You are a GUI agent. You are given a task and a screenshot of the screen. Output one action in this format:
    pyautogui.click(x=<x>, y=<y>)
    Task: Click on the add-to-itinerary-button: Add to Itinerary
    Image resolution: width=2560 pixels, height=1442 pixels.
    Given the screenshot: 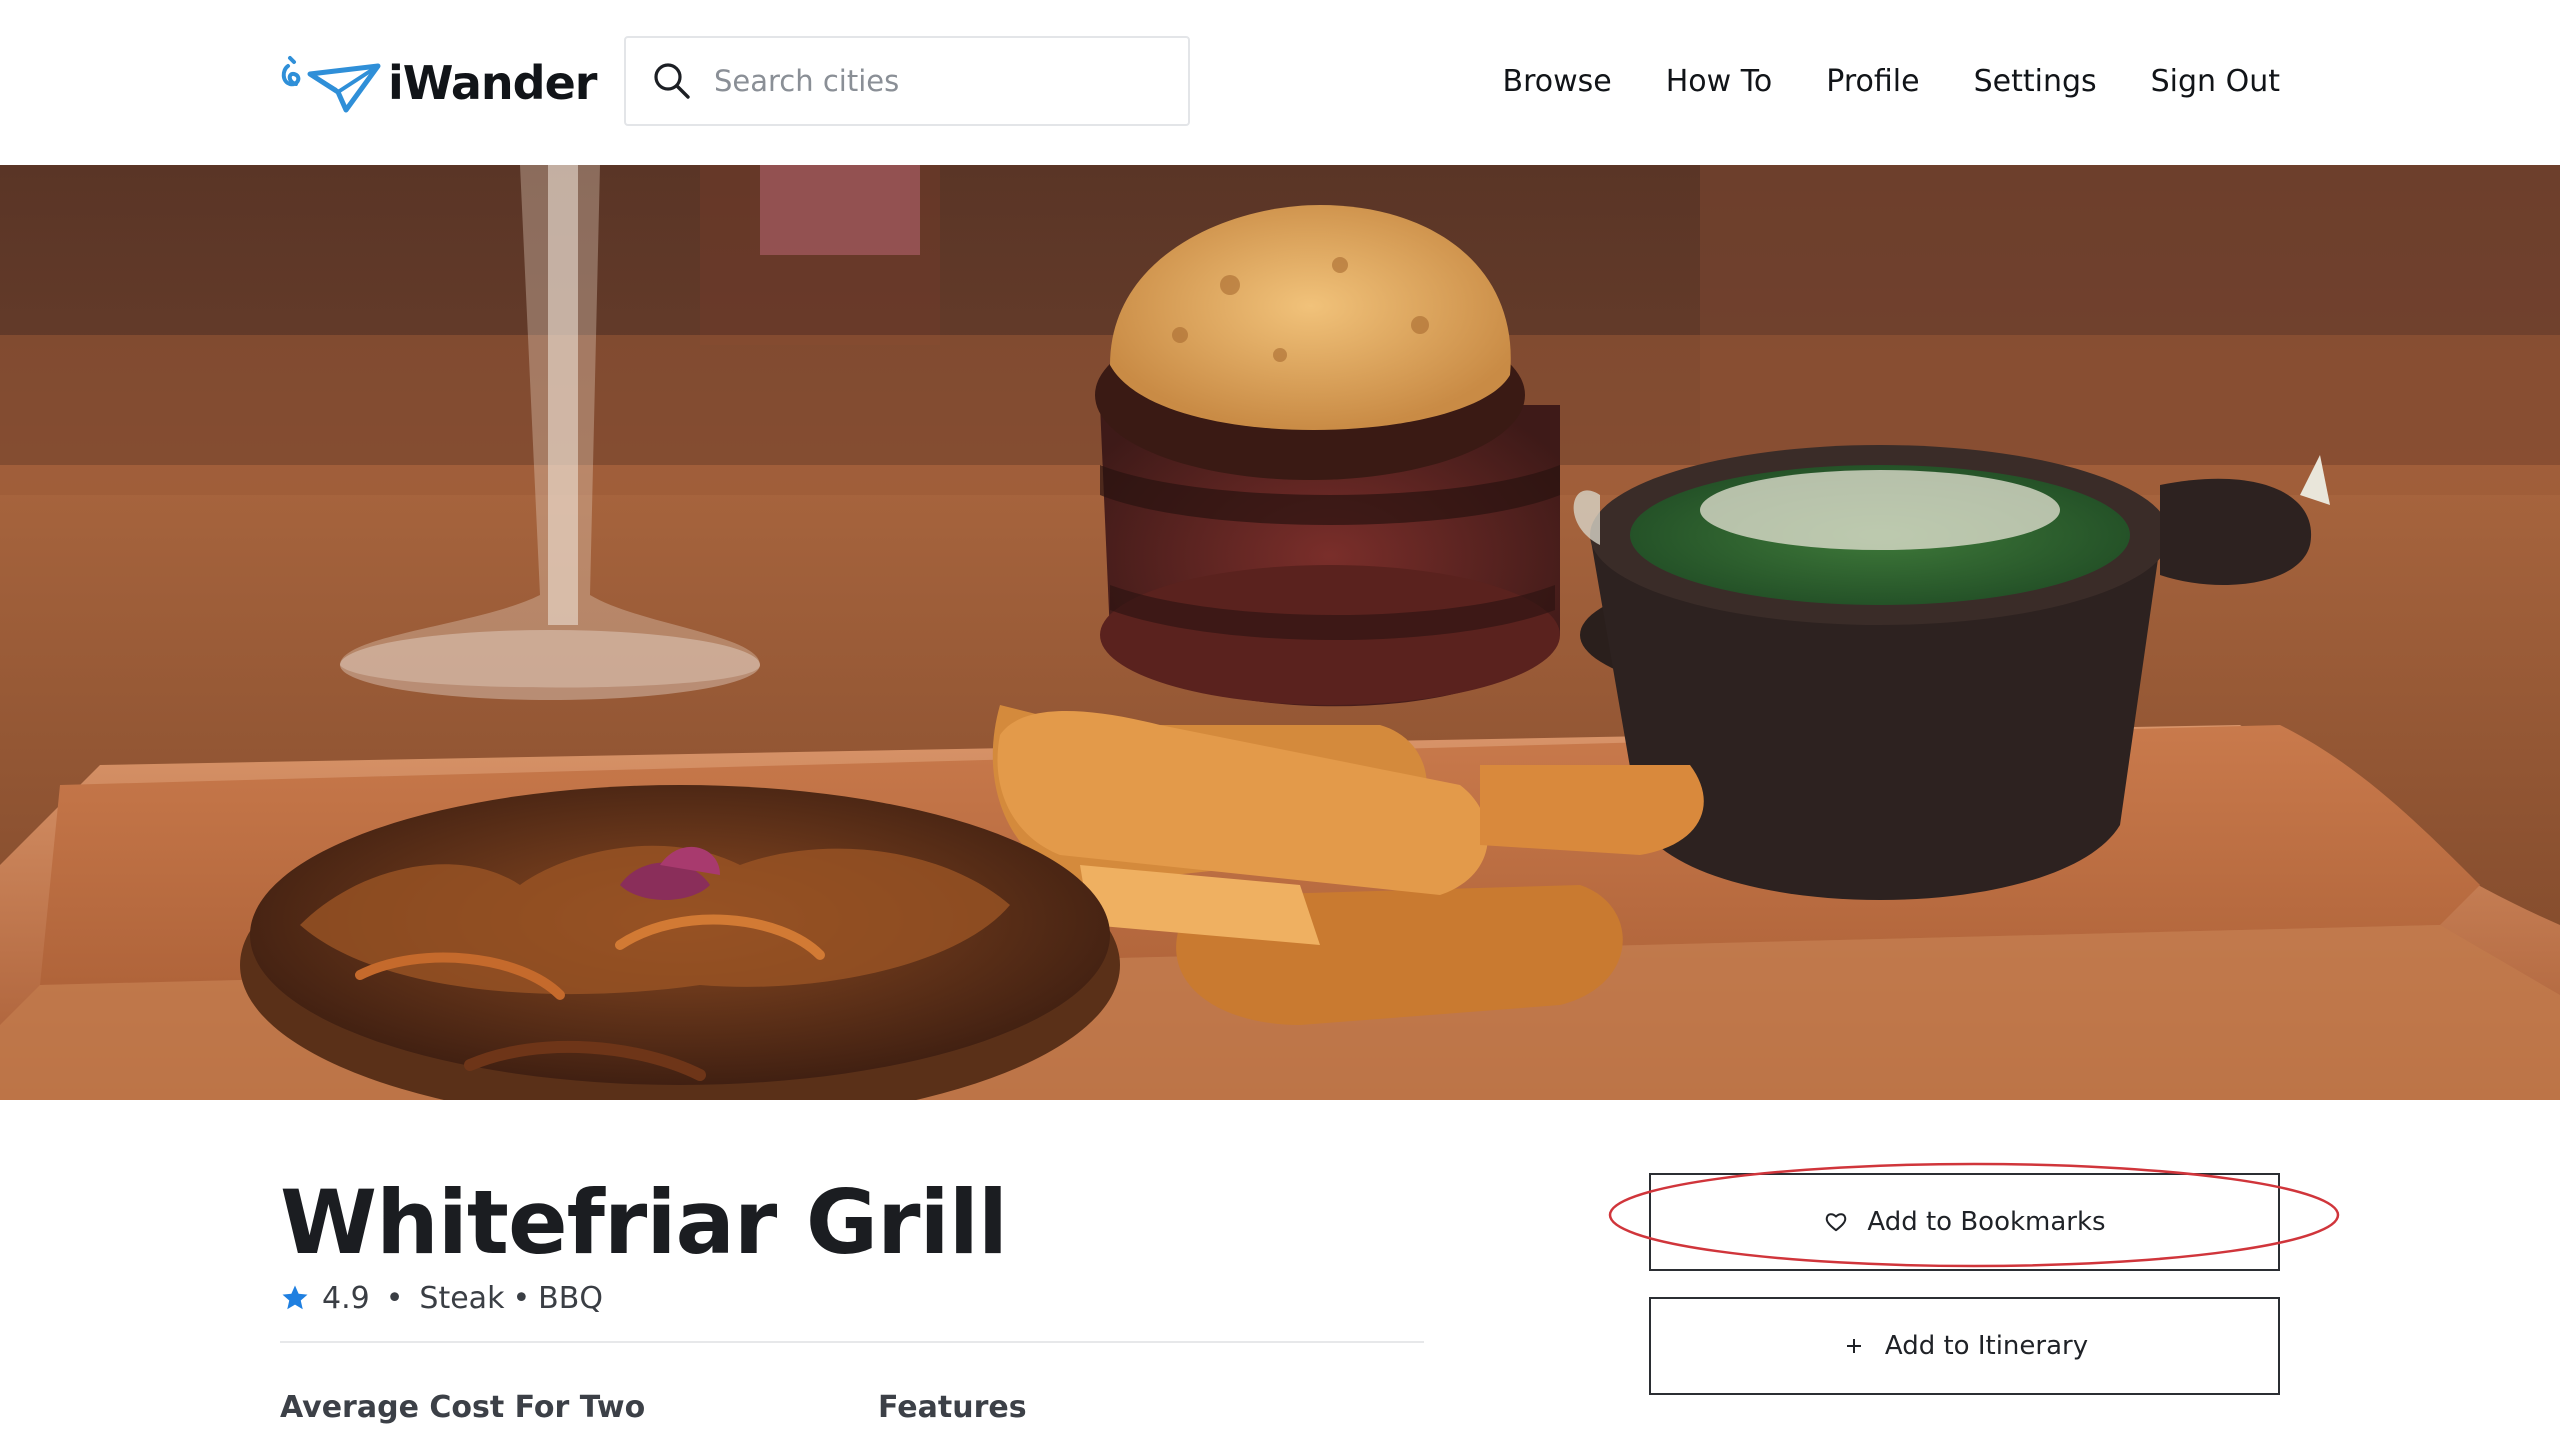 What is the action you would take?
    pyautogui.click(x=1964, y=1346)
    